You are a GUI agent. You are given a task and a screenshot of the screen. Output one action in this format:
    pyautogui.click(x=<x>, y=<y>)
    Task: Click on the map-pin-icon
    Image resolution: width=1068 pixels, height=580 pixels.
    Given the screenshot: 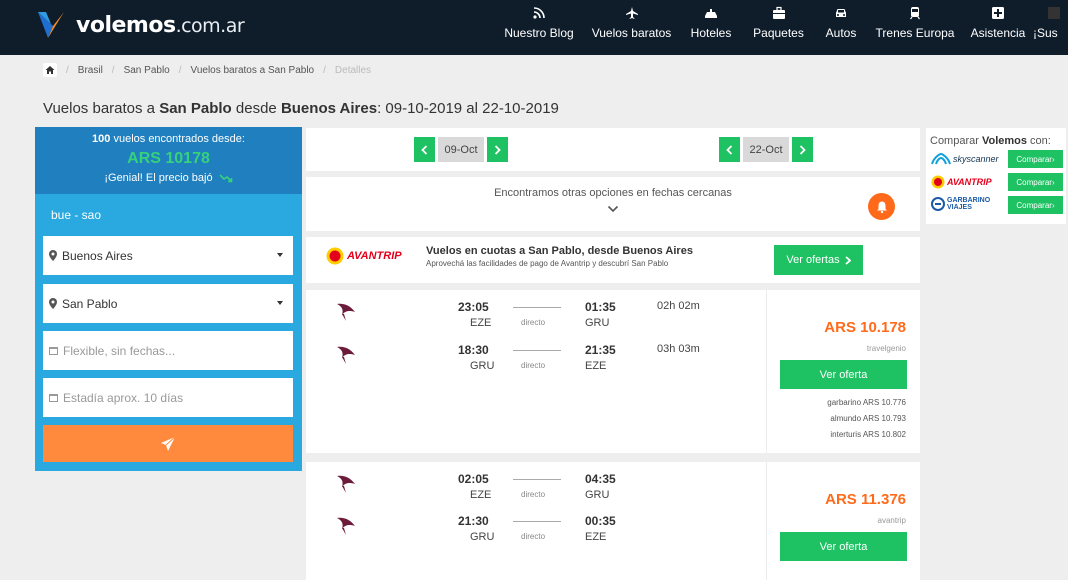 What is the action you would take?
    pyautogui.click(x=53, y=255)
    